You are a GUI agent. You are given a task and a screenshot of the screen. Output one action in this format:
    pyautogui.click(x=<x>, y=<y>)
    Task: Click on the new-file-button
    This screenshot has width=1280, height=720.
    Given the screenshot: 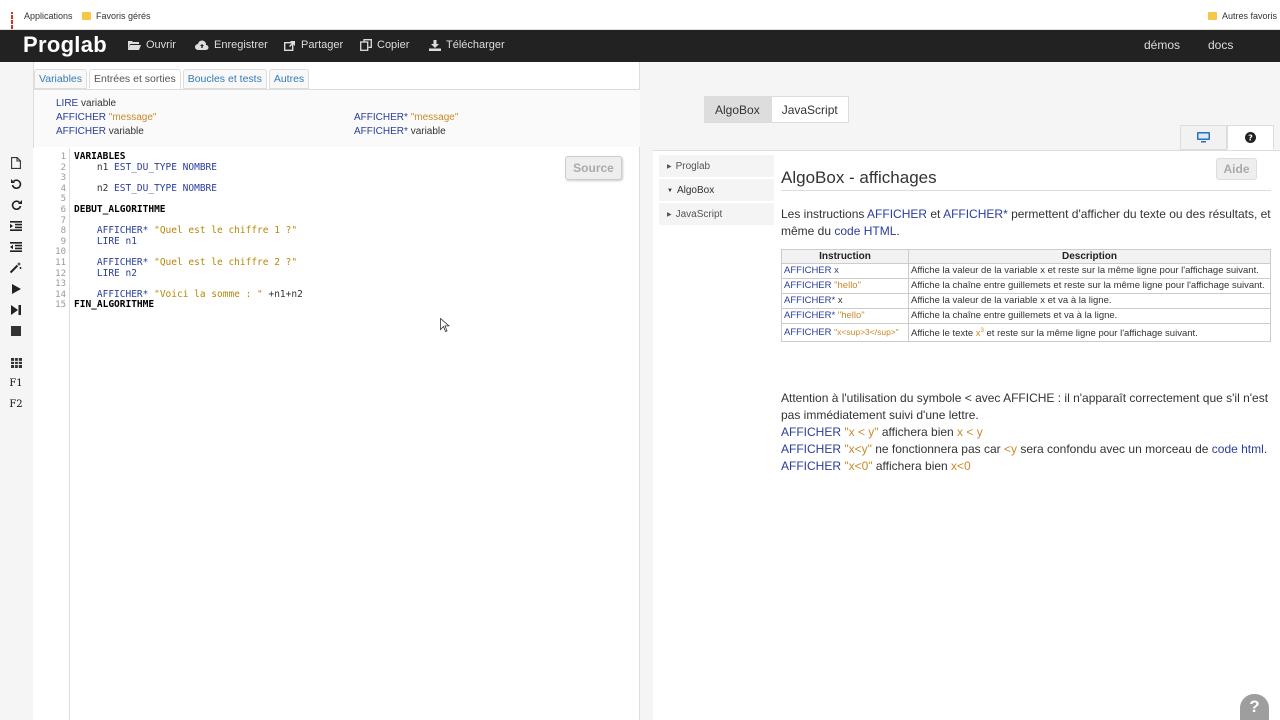 What is the action you would take?
    pyautogui.click(x=16, y=162)
    